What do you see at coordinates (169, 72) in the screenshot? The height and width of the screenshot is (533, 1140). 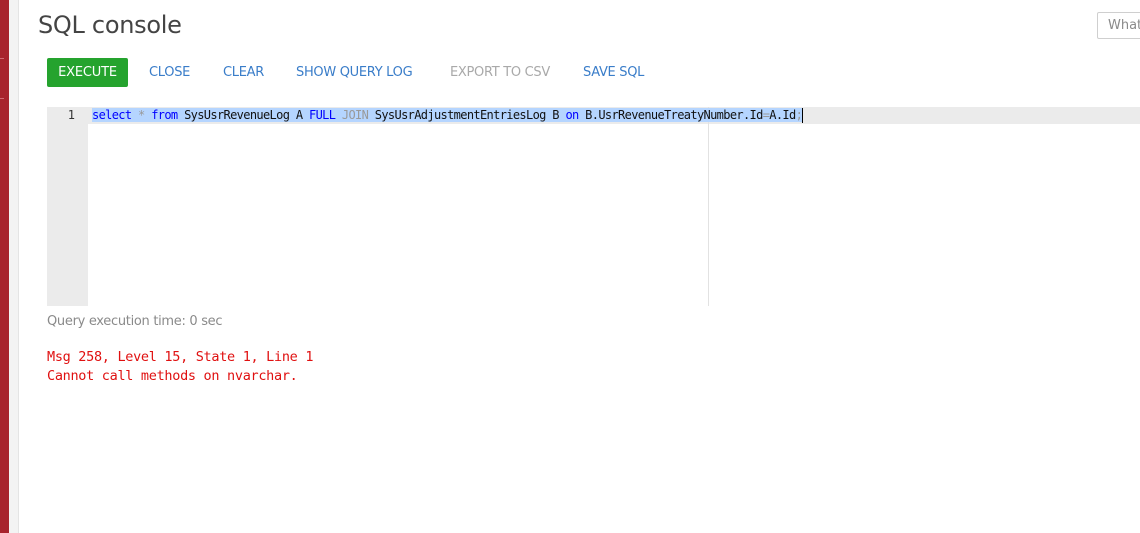 I see `close-button: CLOSE` at bounding box center [169, 72].